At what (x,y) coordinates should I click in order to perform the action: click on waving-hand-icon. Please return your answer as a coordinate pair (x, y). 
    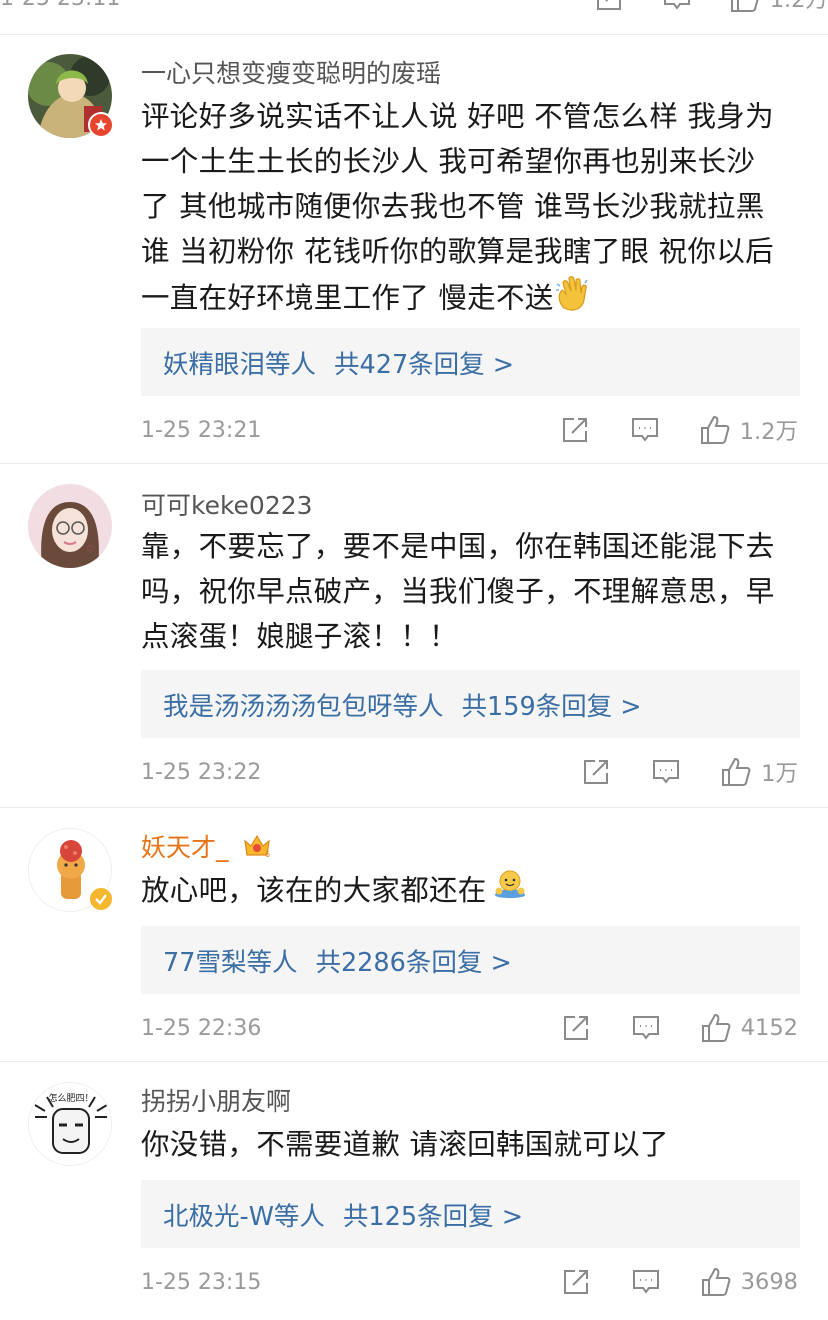
    Looking at the image, I should click on (573, 299).